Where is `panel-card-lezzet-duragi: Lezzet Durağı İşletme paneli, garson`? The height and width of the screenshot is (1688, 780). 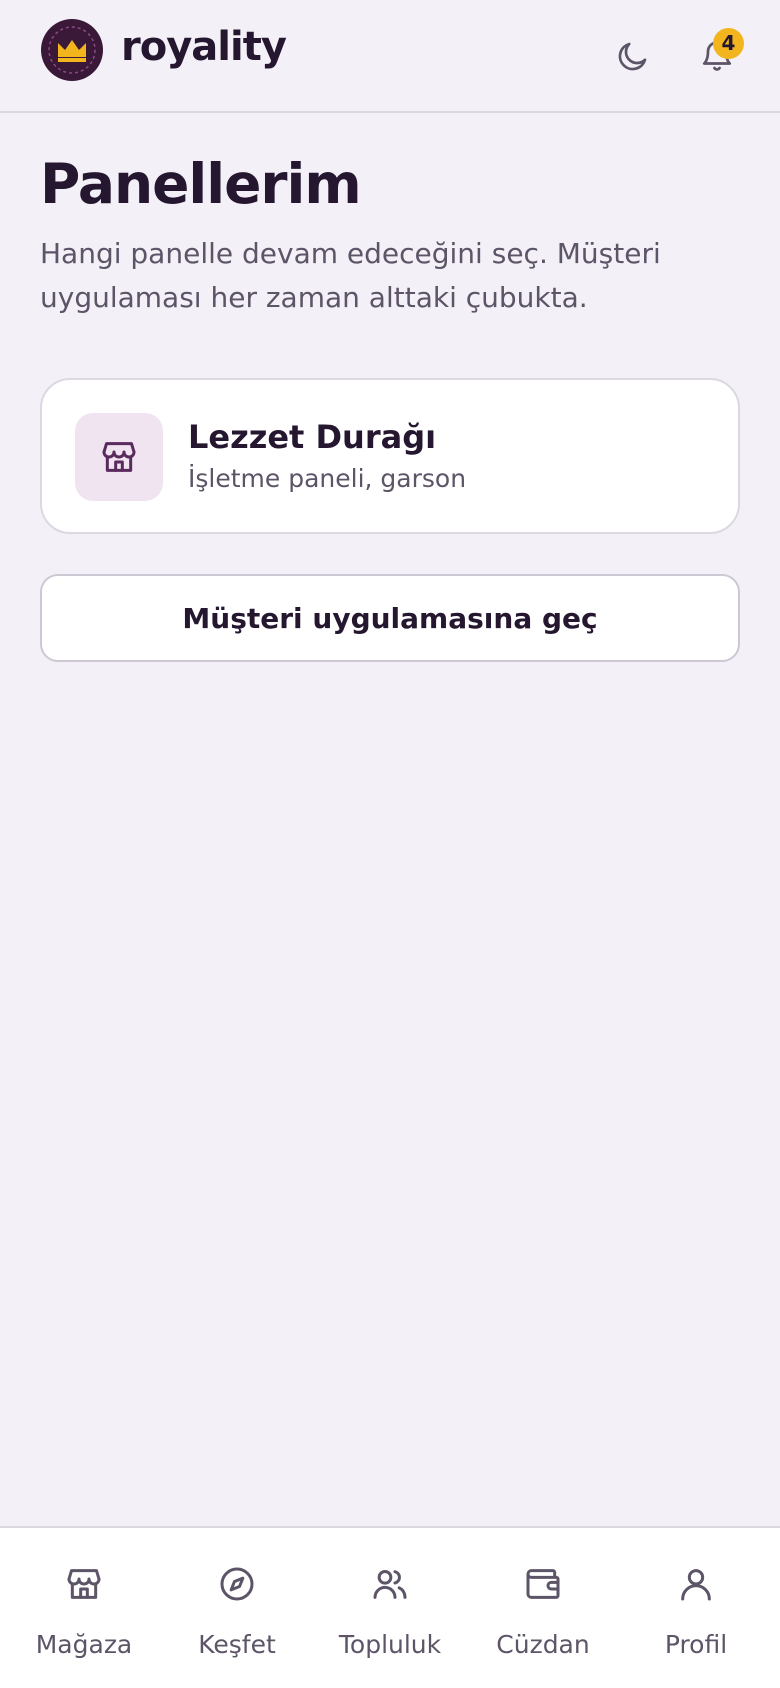 panel-card-lezzet-duragi: Lezzet Durağı İşletme paneli, garson is located at coordinates (390, 456).